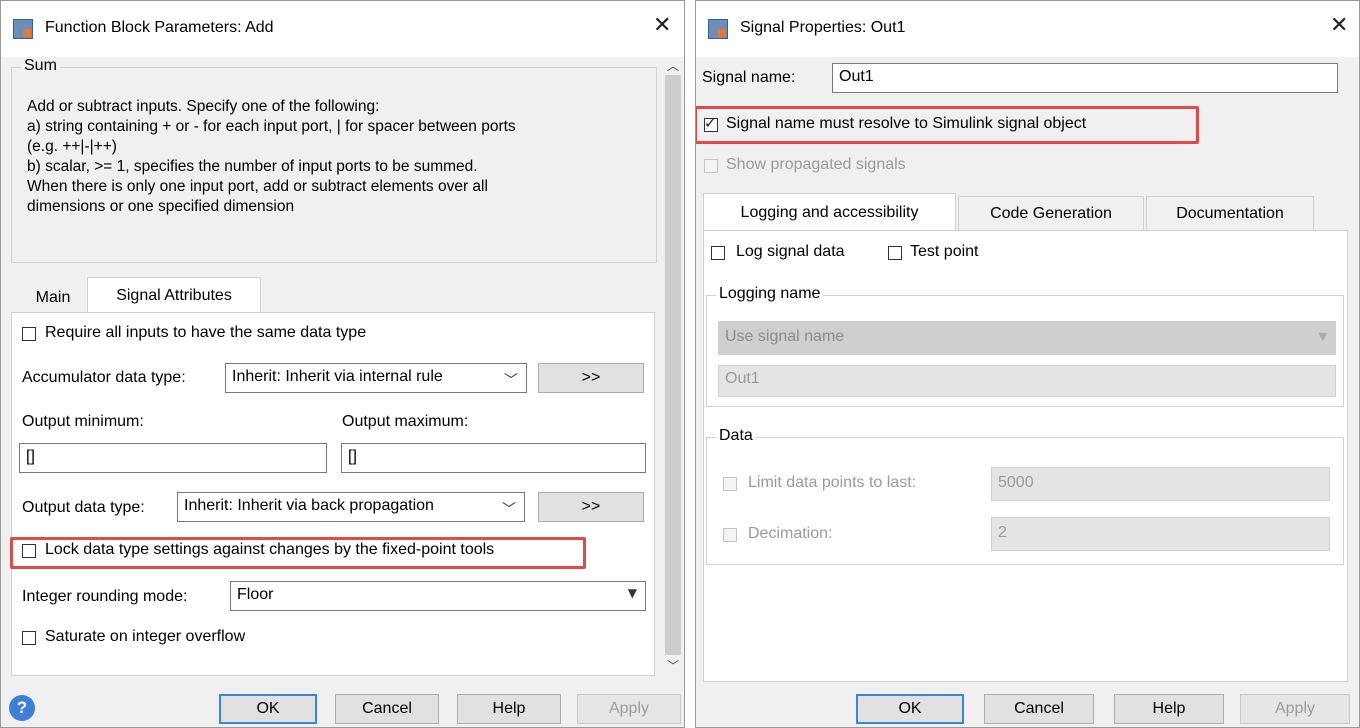 The height and width of the screenshot is (728, 1360). Describe the element at coordinates (749, 77) in the screenshot. I see `signal-name-label: Signal name:` at that location.